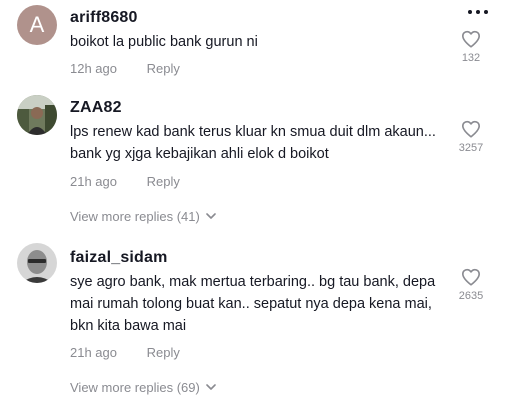  What do you see at coordinates (119, 258) in the screenshot?
I see `username: faizal_sidam` at bounding box center [119, 258].